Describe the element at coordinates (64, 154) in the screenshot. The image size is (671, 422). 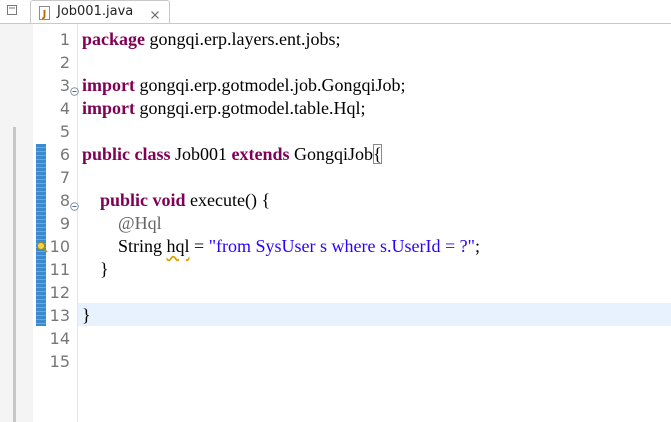
I see `line-number: 6` at that location.